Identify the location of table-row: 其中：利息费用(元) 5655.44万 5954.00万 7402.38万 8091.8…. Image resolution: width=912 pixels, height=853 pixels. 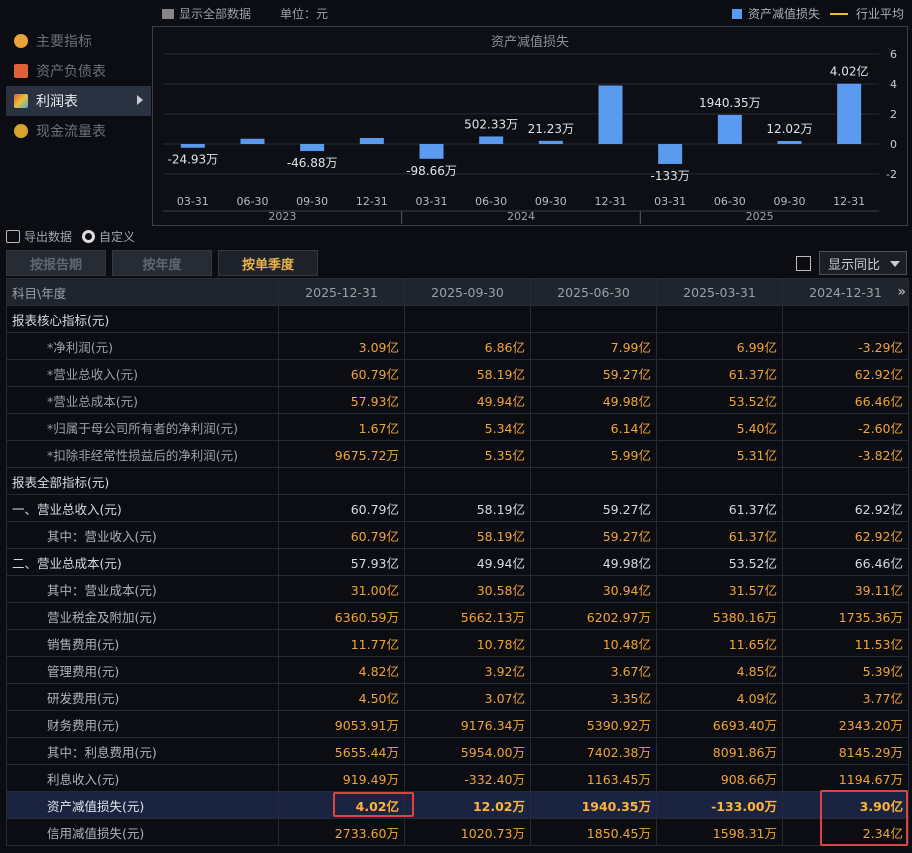
(457, 751).